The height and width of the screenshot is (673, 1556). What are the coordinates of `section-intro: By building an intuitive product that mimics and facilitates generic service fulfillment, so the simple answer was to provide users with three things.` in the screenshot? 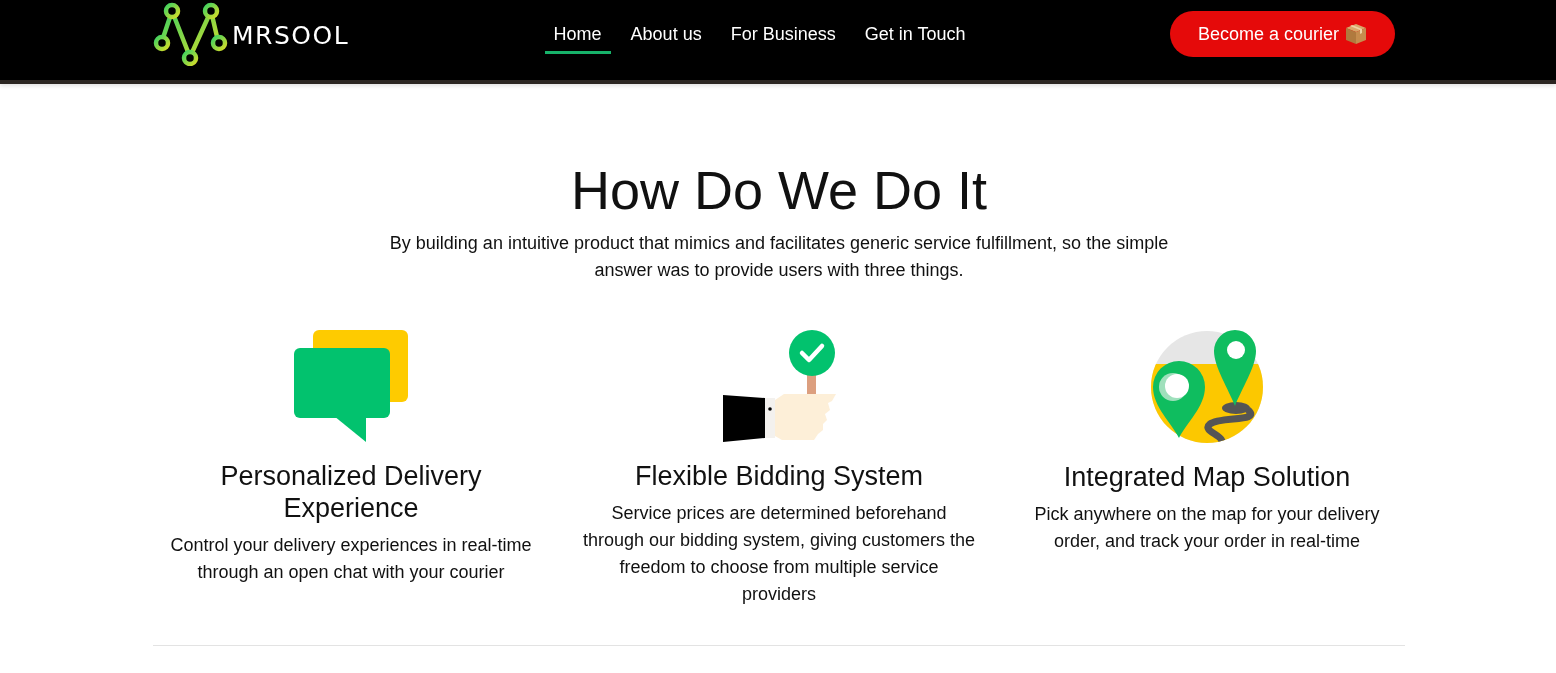 It's located at (779, 257).